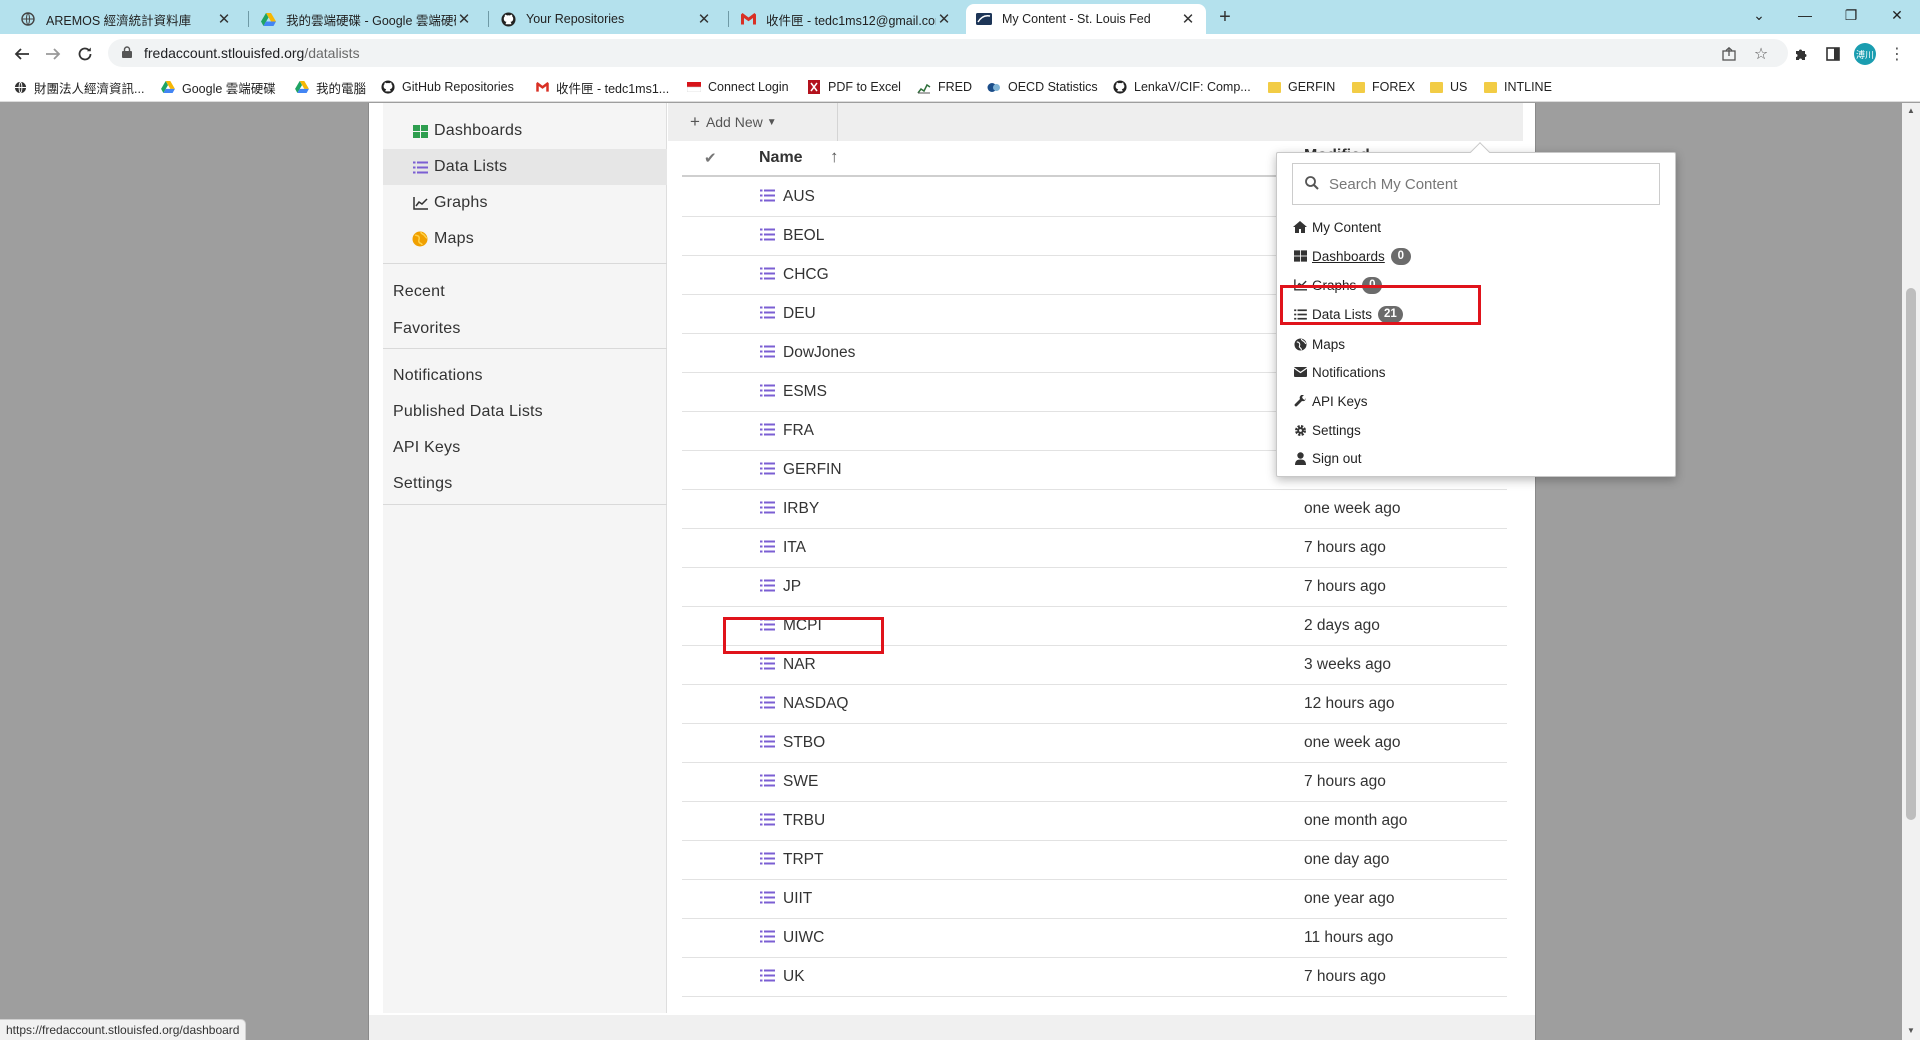  Describe the element at coordinates (1094, 782) in the screenshot. I see `table-row: SWE 7 hours ago` at that location.